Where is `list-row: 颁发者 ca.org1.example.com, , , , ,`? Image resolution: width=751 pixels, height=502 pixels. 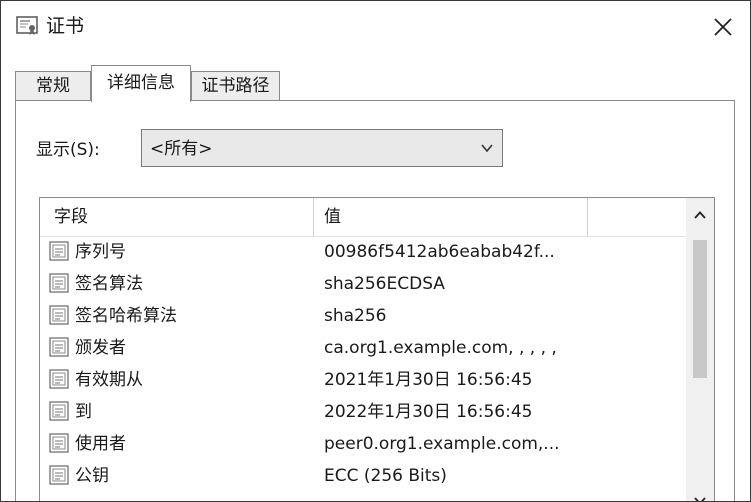 list-row: 颁发者 ca.org1.example.com, , , , , is located at coordinates (363, 348).